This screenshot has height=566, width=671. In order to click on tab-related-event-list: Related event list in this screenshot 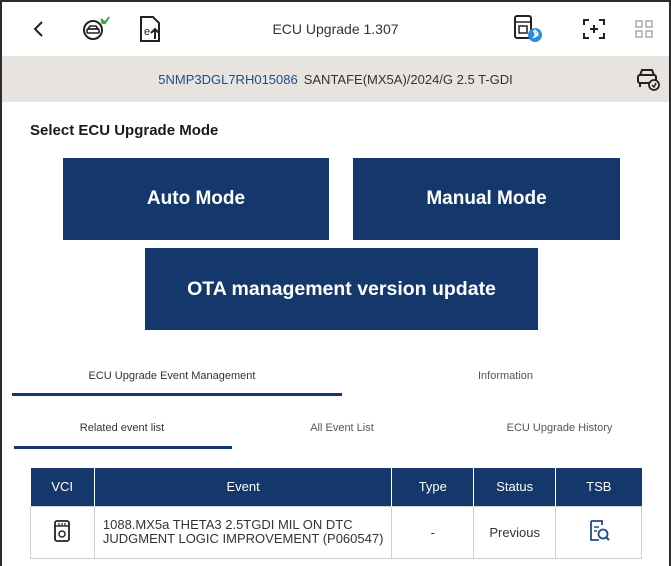, I will do `click(122, 428)`.